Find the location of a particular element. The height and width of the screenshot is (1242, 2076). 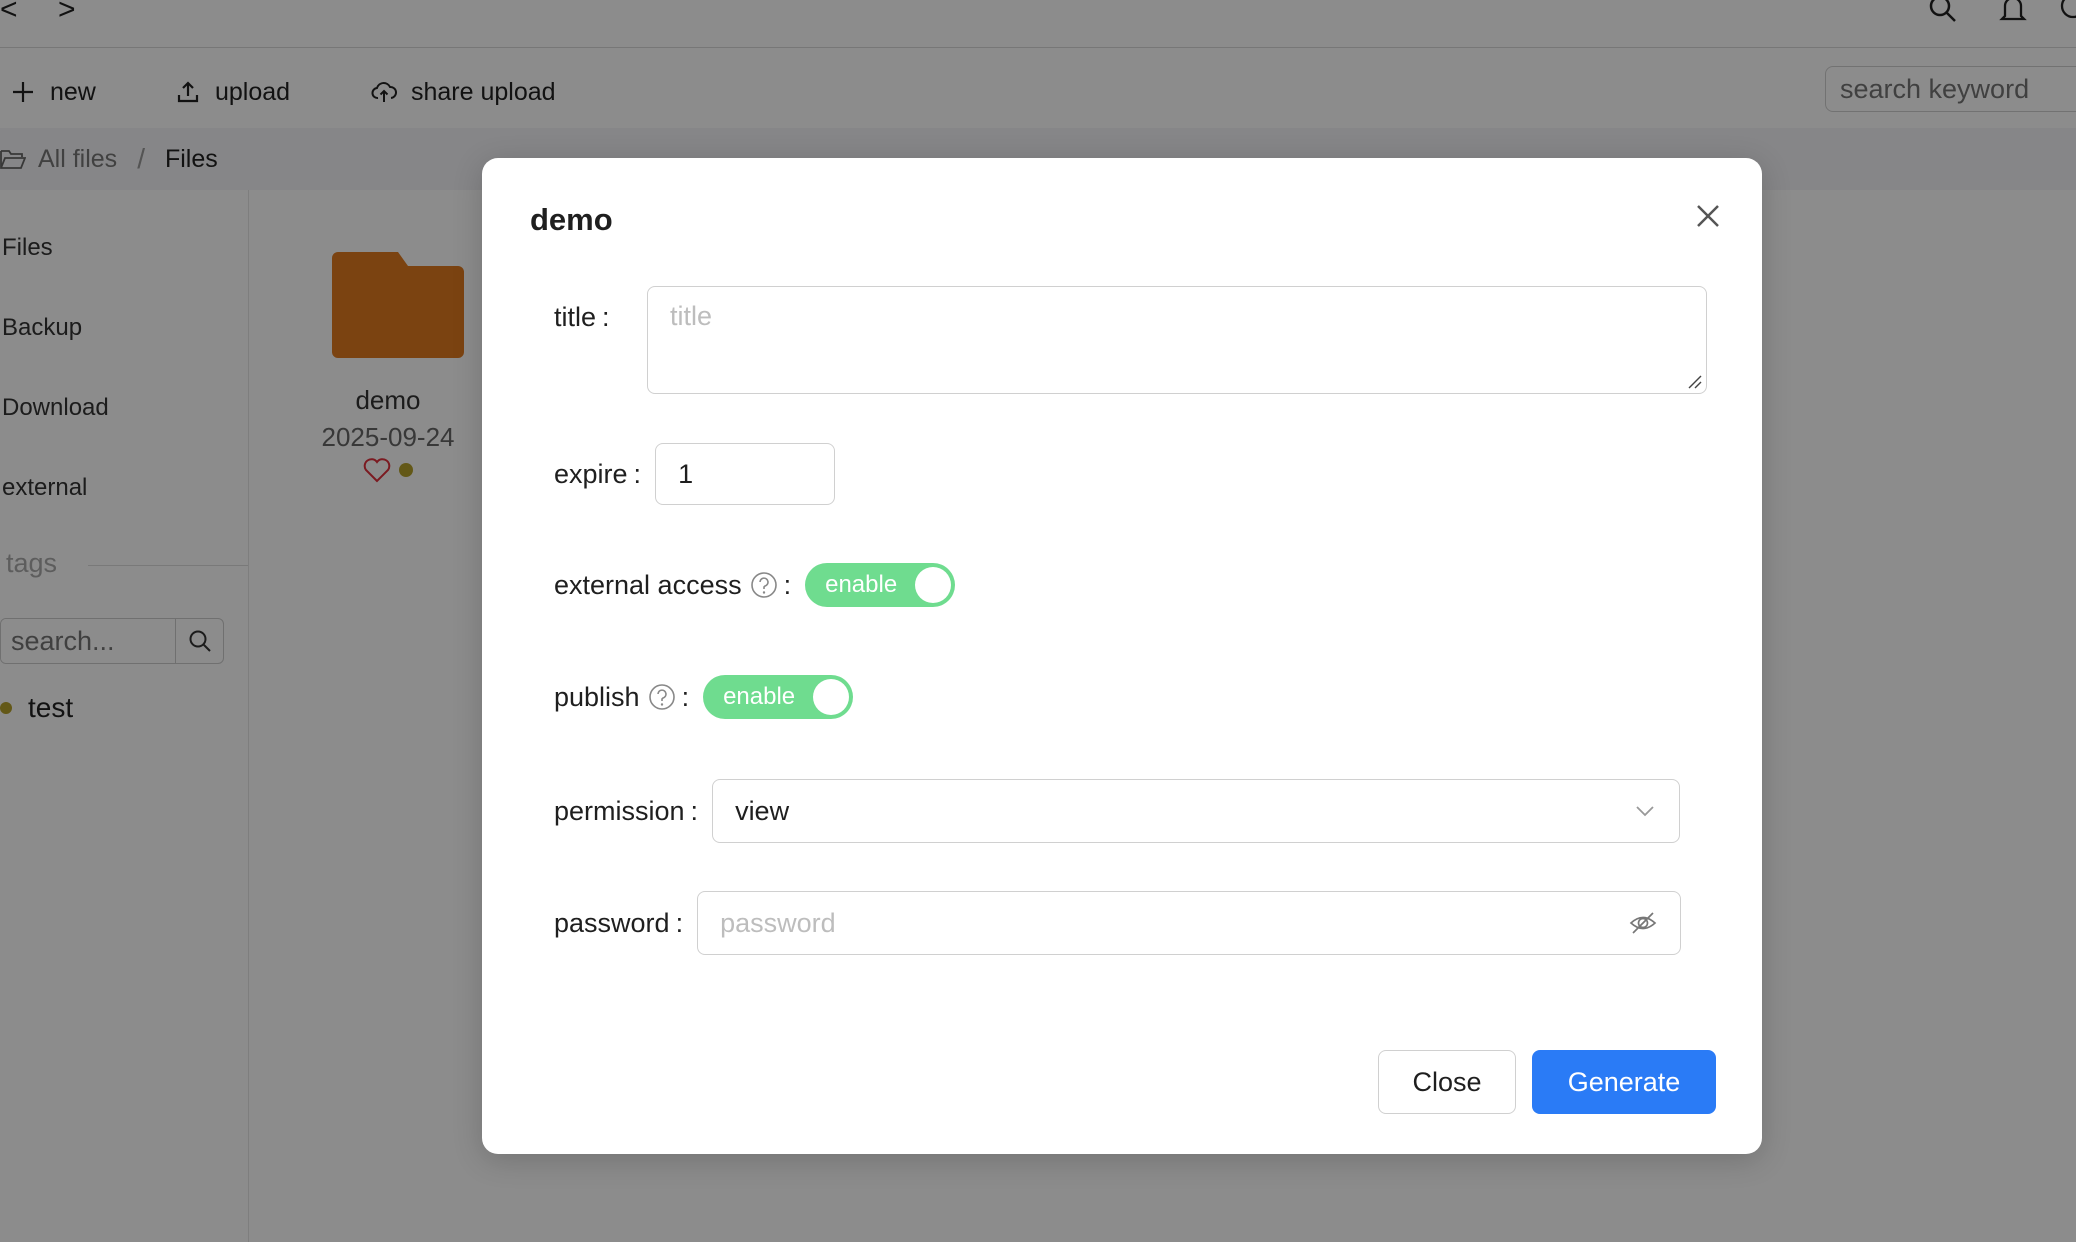

close-button: Close is located at coordinates (1447, 1082).